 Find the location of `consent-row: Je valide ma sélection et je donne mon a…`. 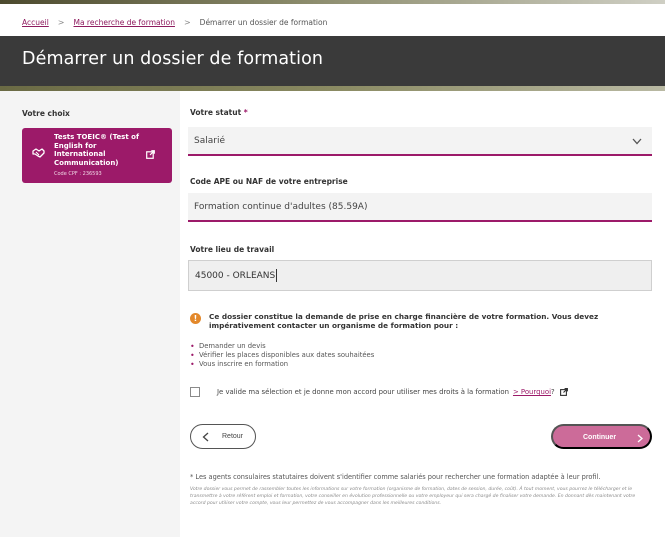

consent-row: Je valide ma sélection et je donne mon a… is located at coordinates (379, 392).